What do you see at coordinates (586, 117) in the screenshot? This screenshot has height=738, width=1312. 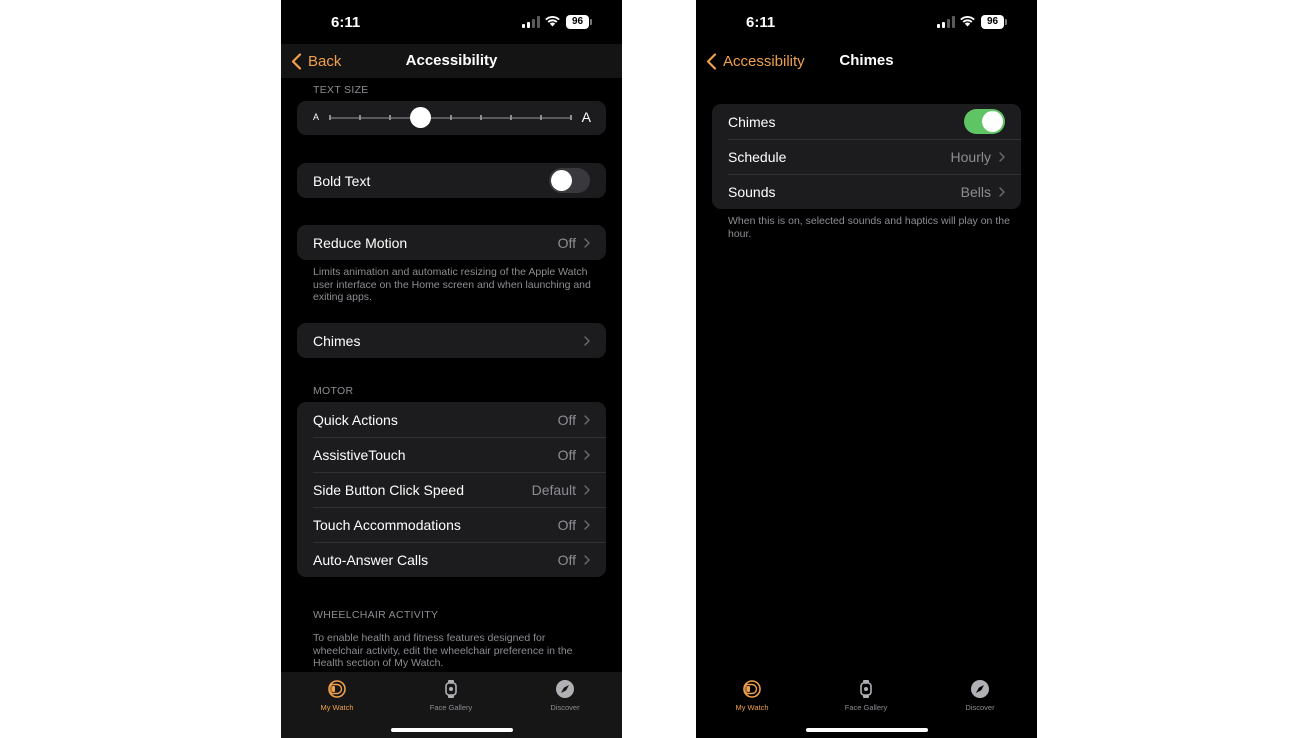 I see `text-size-large-icon: A` at bounding box center [586, 117].